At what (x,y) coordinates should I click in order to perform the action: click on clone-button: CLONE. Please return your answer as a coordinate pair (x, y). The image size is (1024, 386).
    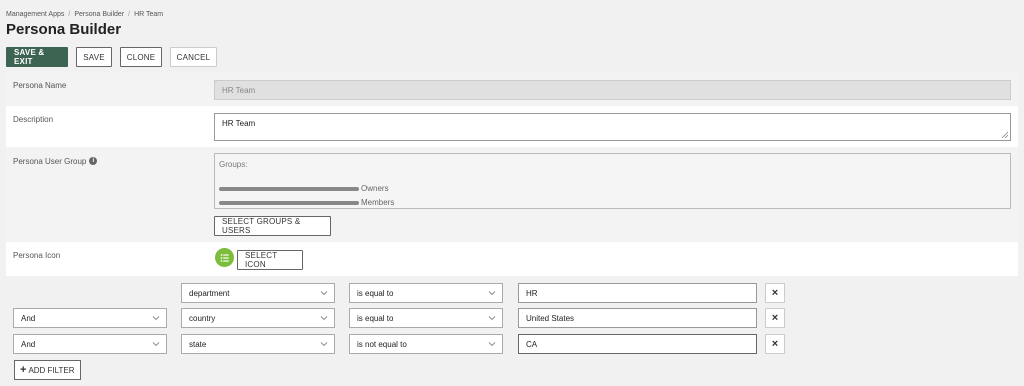
    Looking at the image, I should click on (141, 57).